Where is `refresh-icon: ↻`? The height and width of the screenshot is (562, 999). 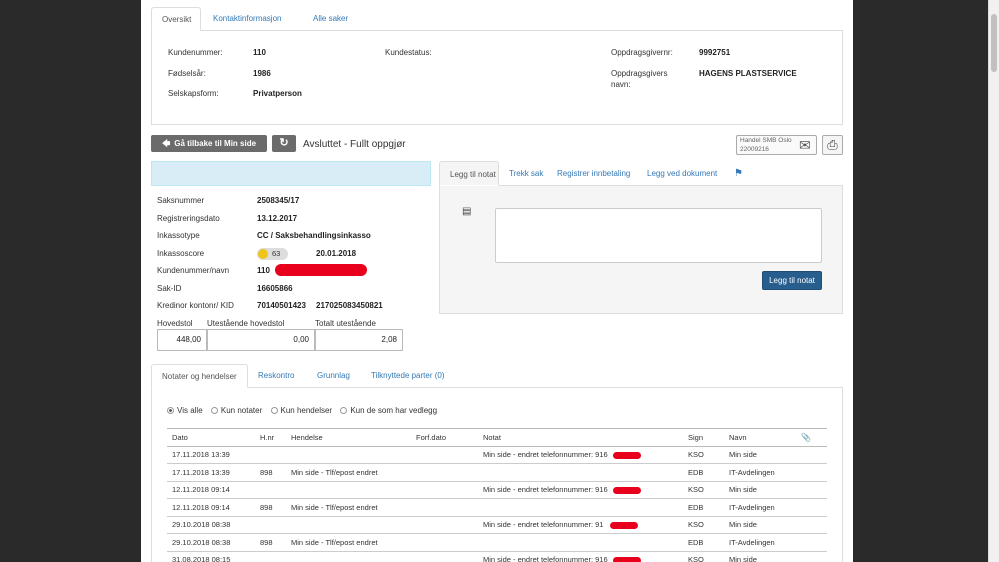 refresh-icon: ↻ is located at coordinates (284, 143).